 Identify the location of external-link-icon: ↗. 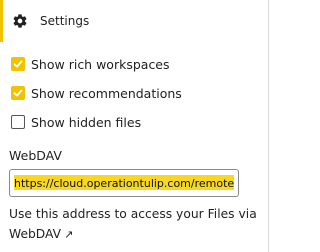
(69, 234).